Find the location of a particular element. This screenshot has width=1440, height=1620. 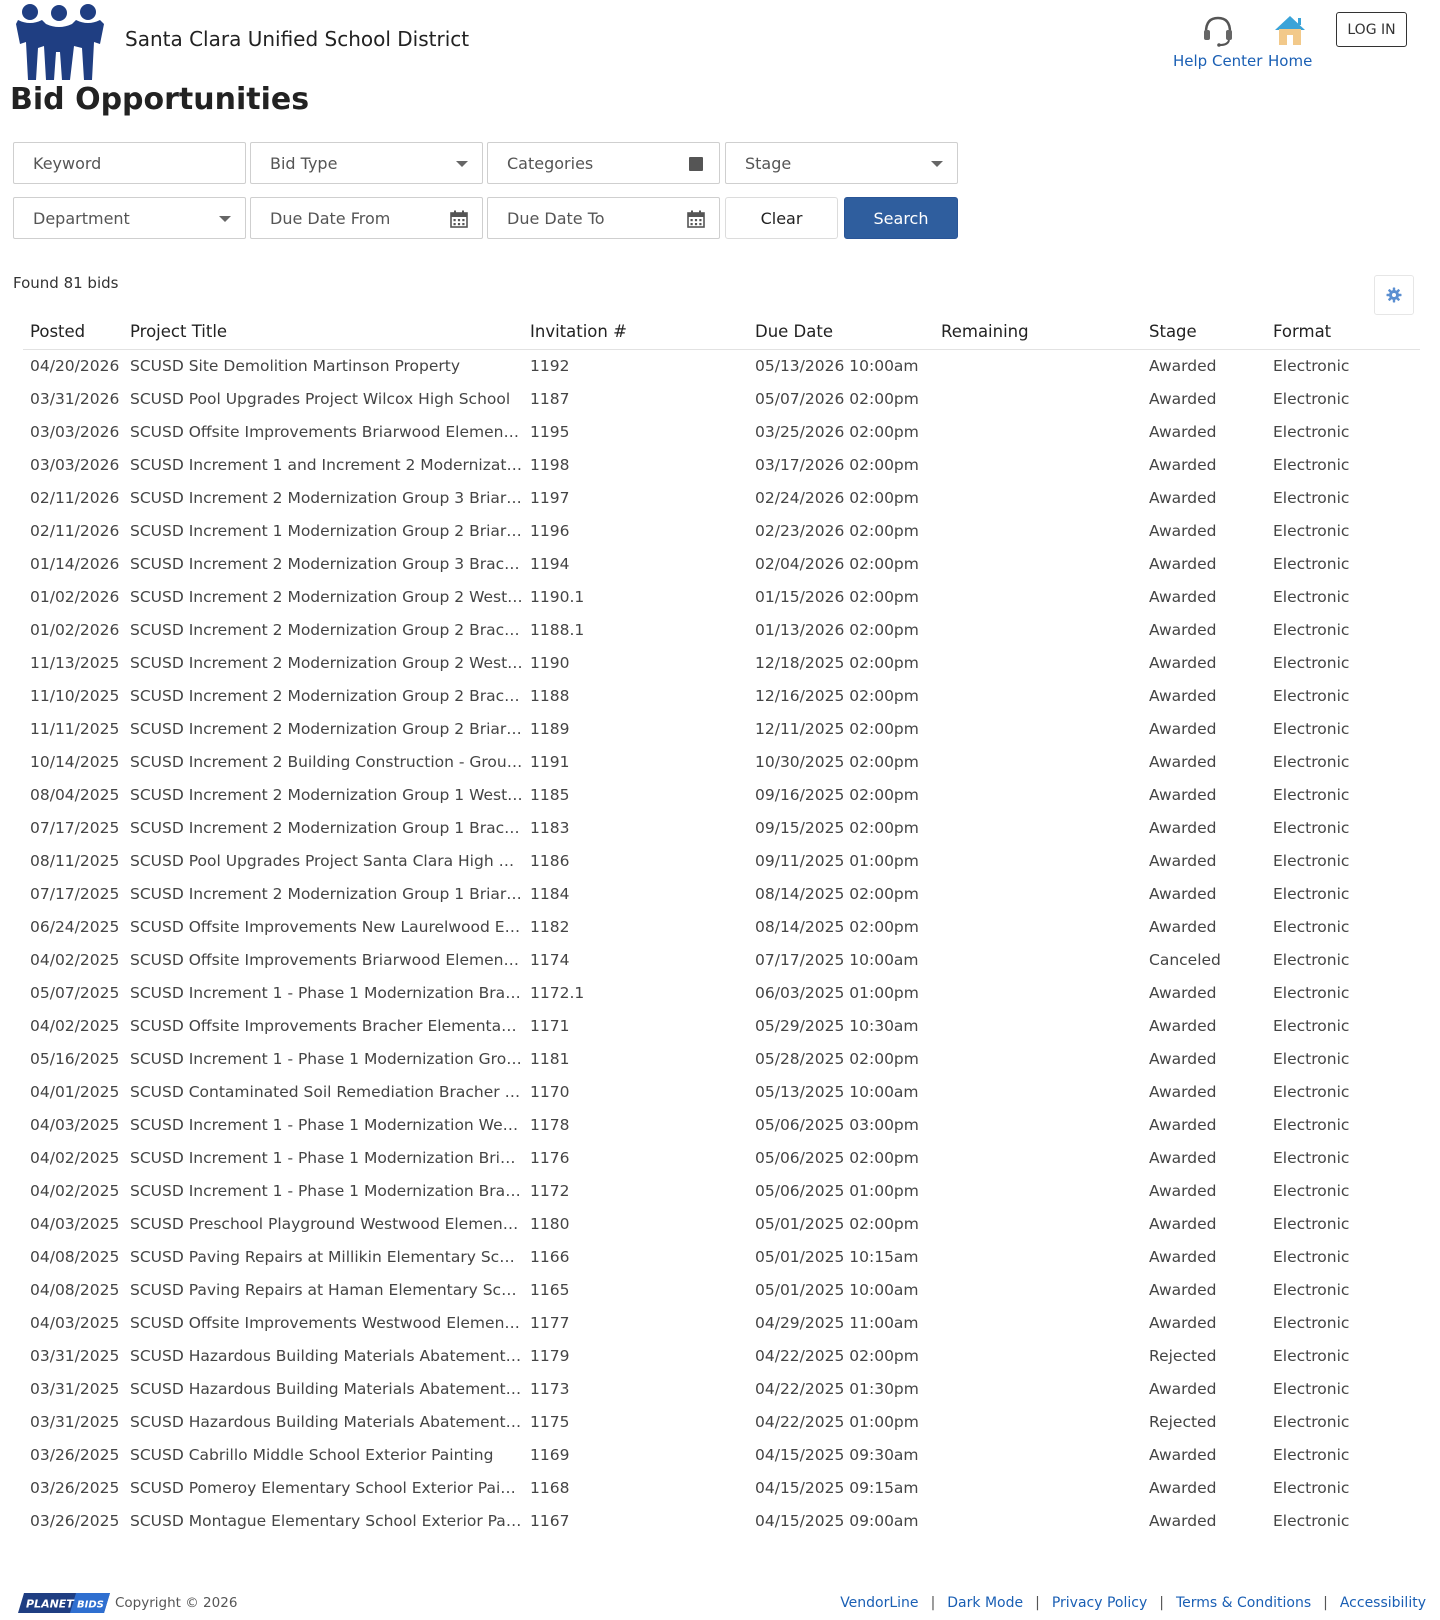

login-button: LOG IN is located at coordinates (1371, 29).